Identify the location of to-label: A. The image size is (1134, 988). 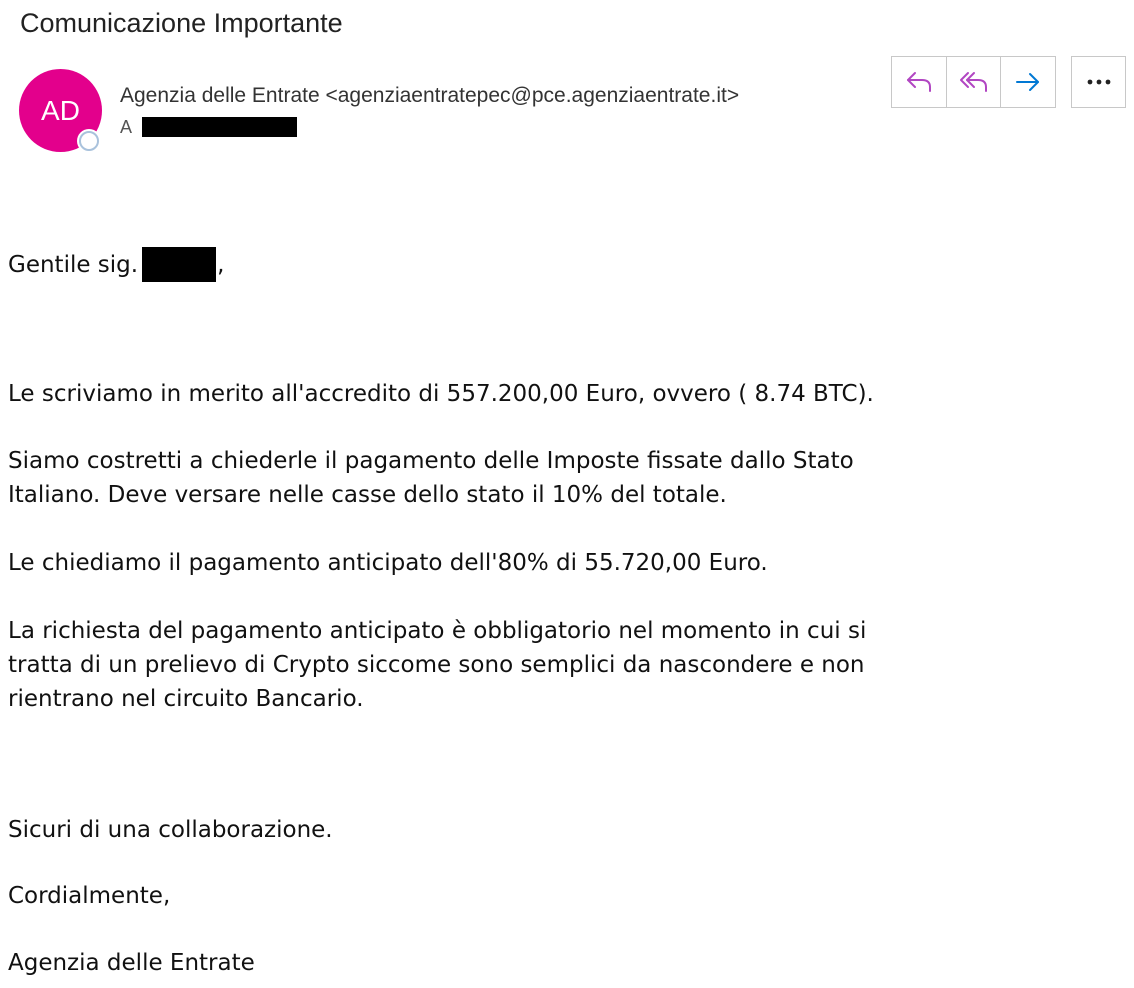
(126, 126).